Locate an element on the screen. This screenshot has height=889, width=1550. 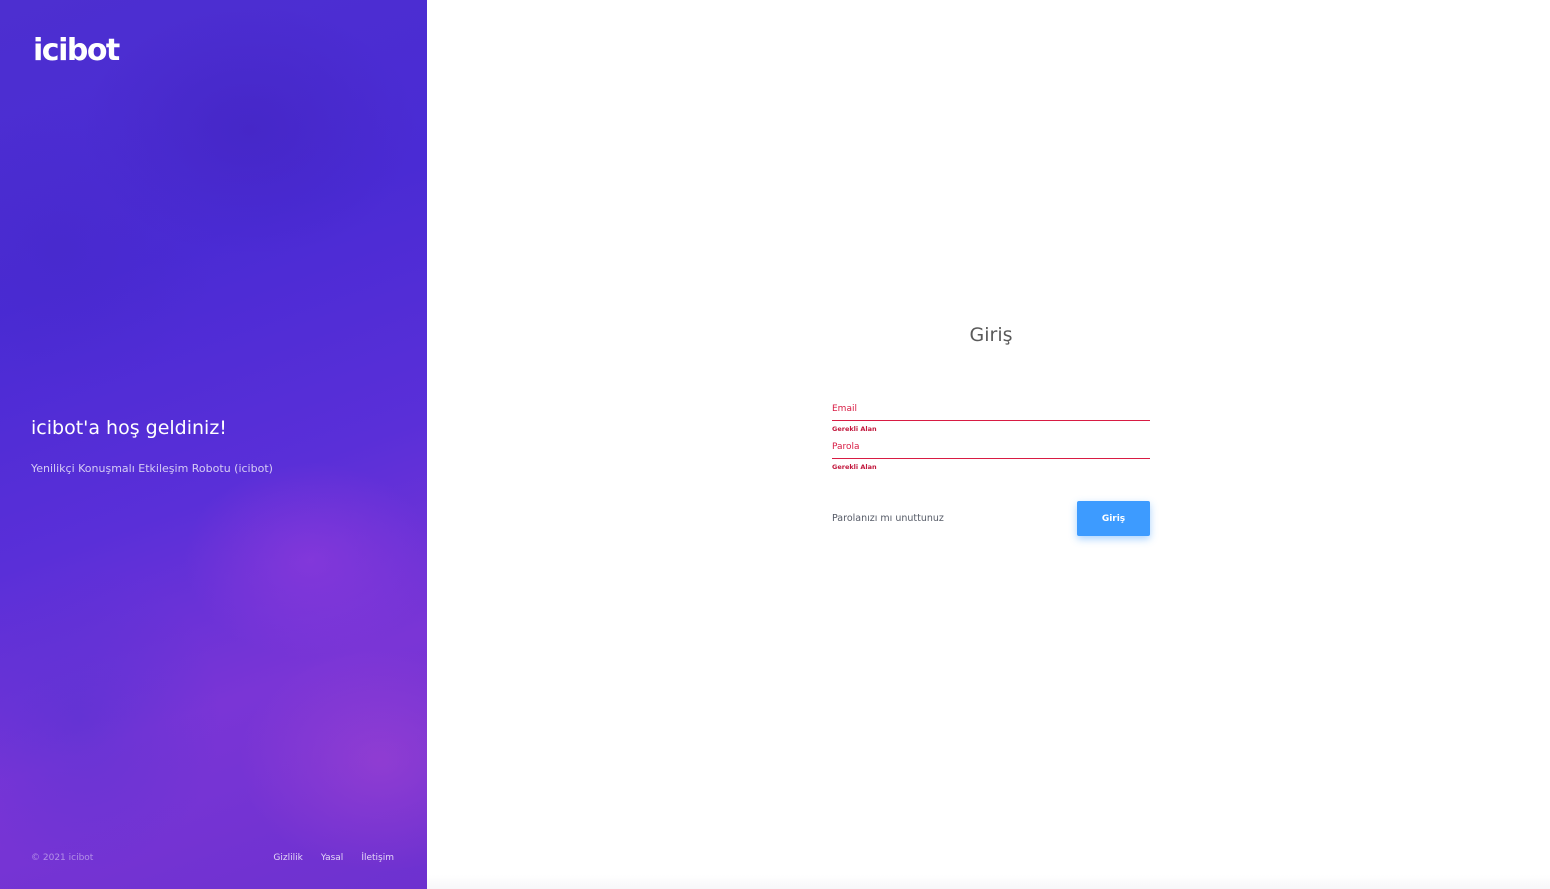
password-field is located at coordinates (991, 456).